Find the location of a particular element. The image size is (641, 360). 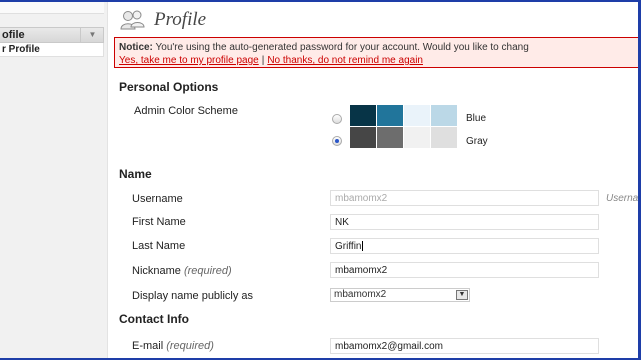

display-name-label: Display name publicly as is located at coordinates (193, 296).